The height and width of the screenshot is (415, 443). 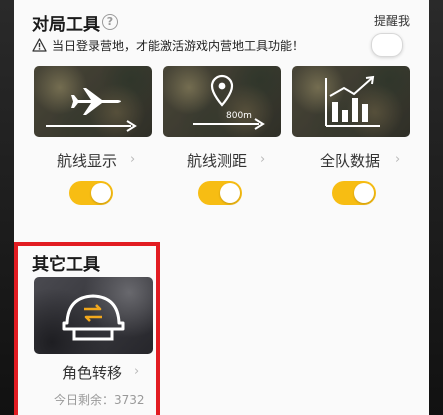 What do you see at coordinates (178, 45) in the screenshot?
I see `warning-text: 当日登录营地，才能激活游戏内营地工具功能！` at bounding box center [178, 45].